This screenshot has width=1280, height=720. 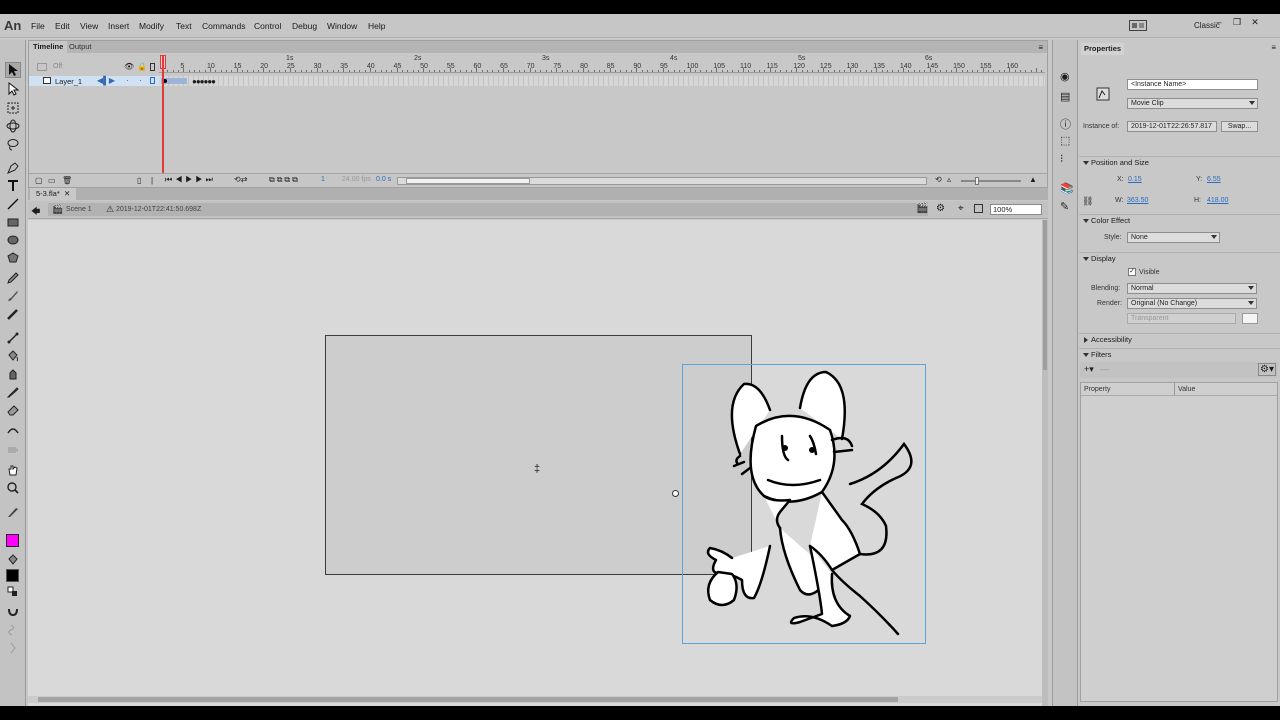 I want to click on layer-frames: ●●●●●●, so click(x=602, y=81).